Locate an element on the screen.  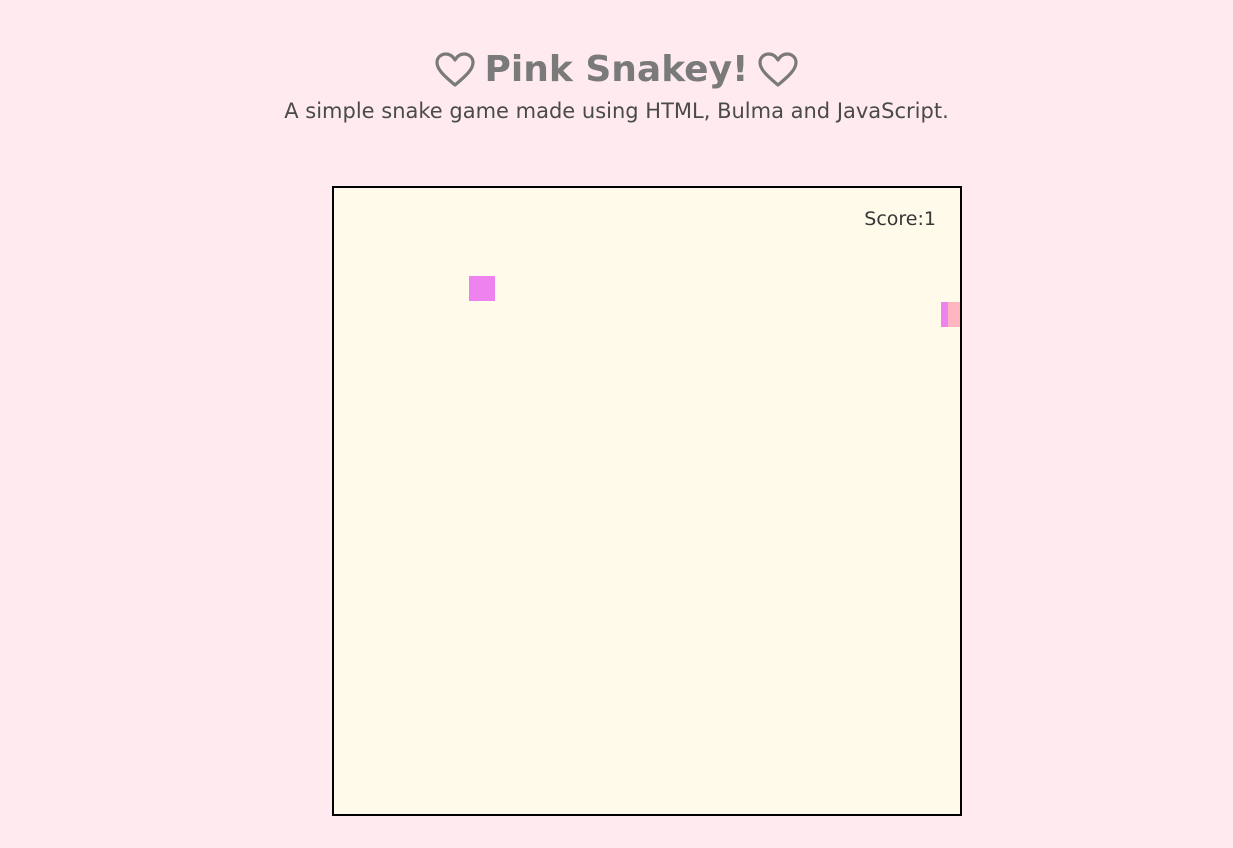
food-item is located at coordinates (482, 288).